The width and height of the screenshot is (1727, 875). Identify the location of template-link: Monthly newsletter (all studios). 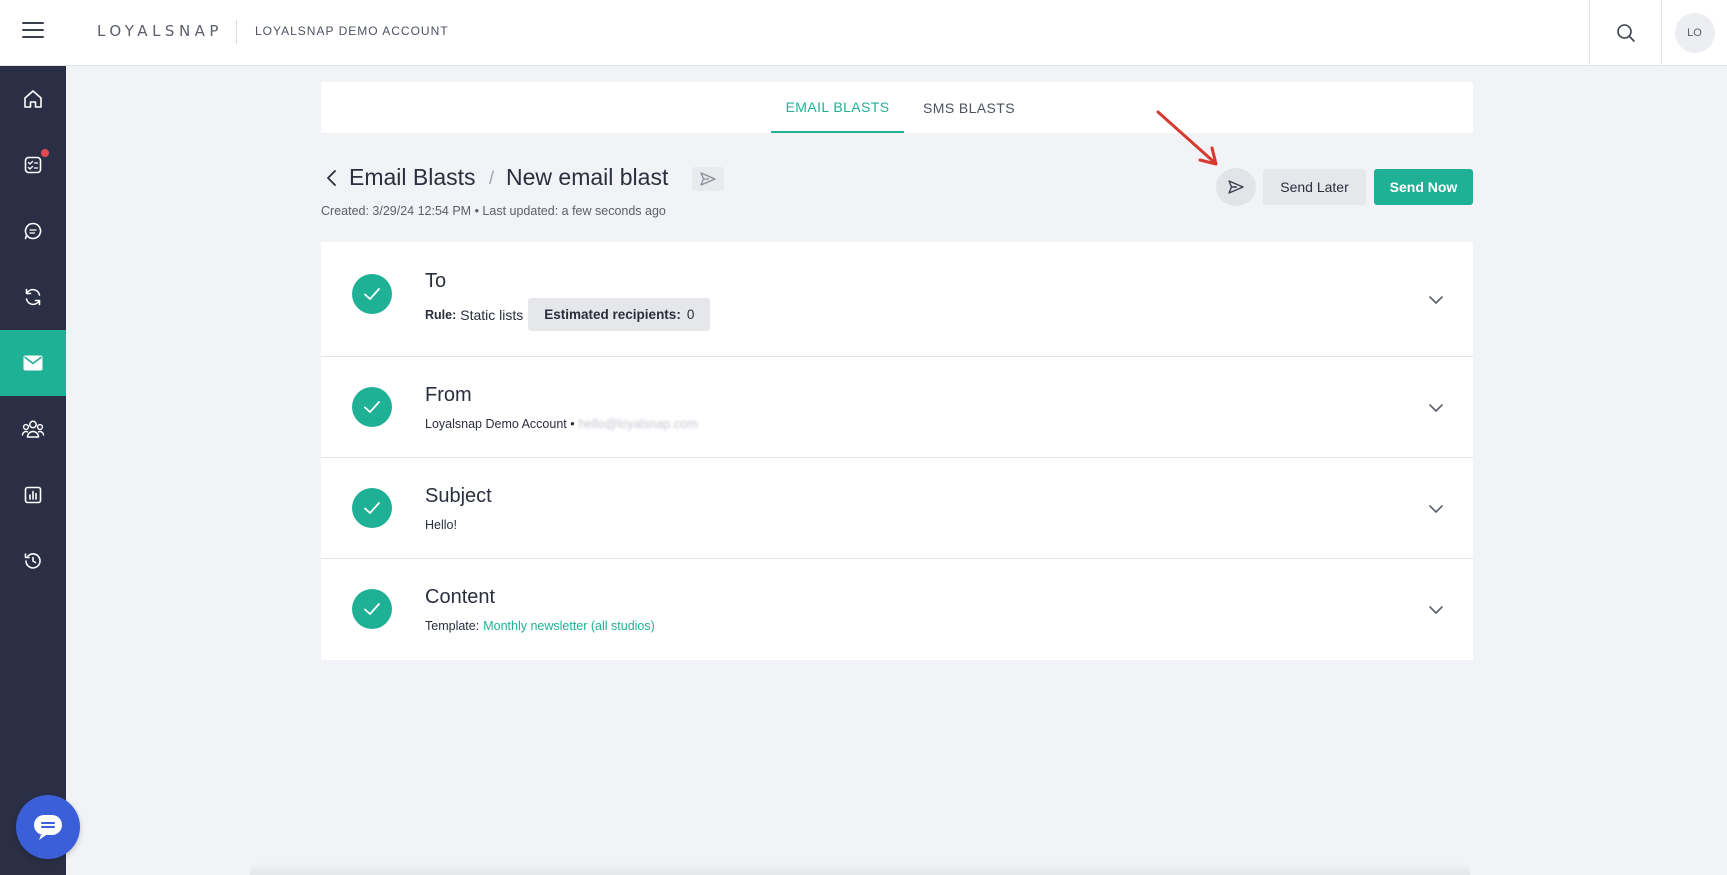
(569, 626).